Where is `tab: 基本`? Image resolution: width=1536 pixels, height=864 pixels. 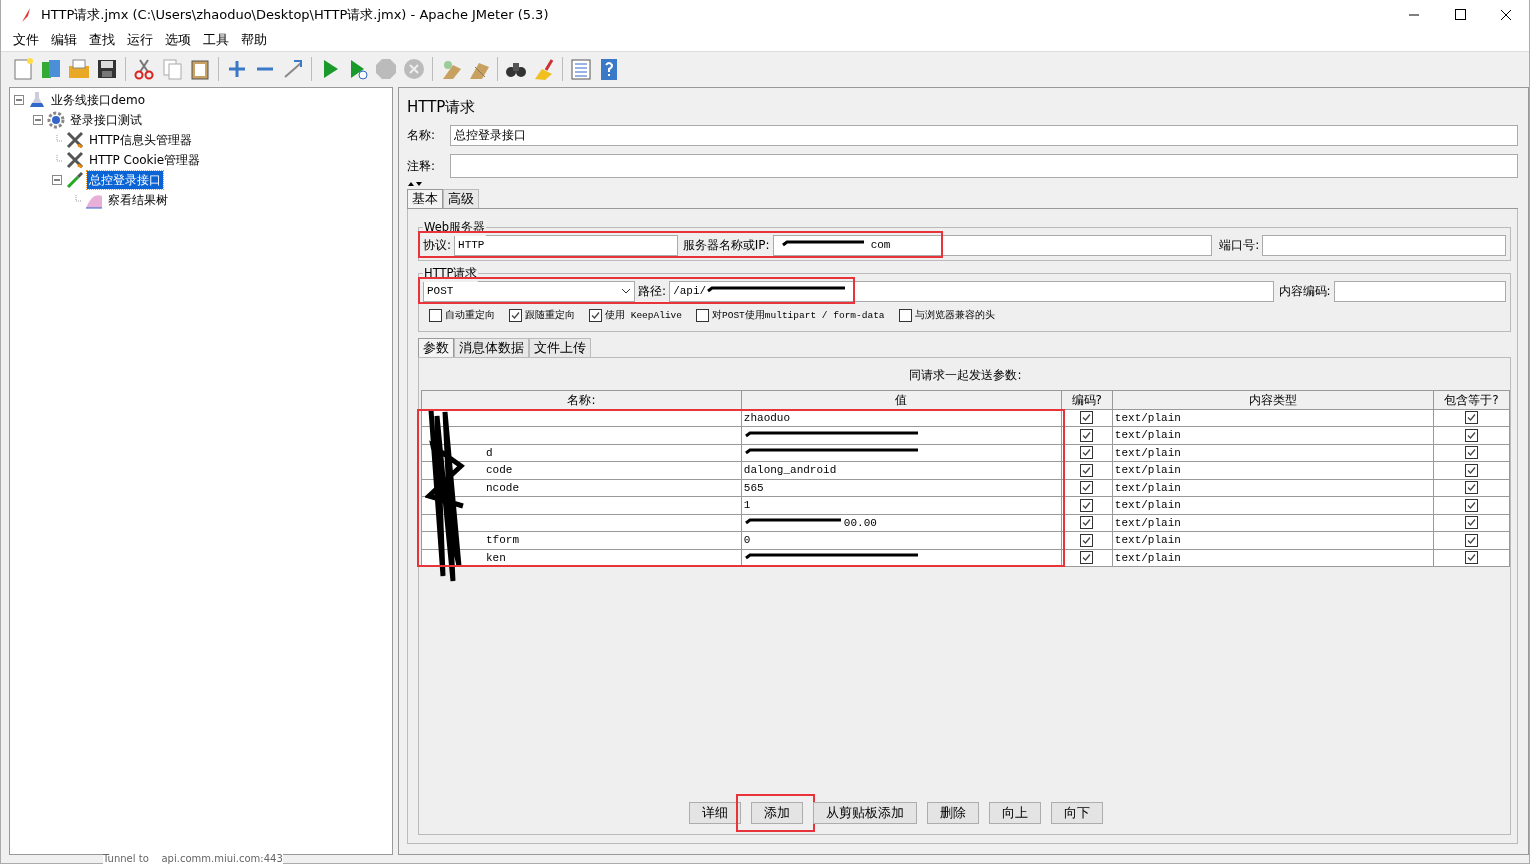 tab: 基本 is located at coordinates (425, 198).